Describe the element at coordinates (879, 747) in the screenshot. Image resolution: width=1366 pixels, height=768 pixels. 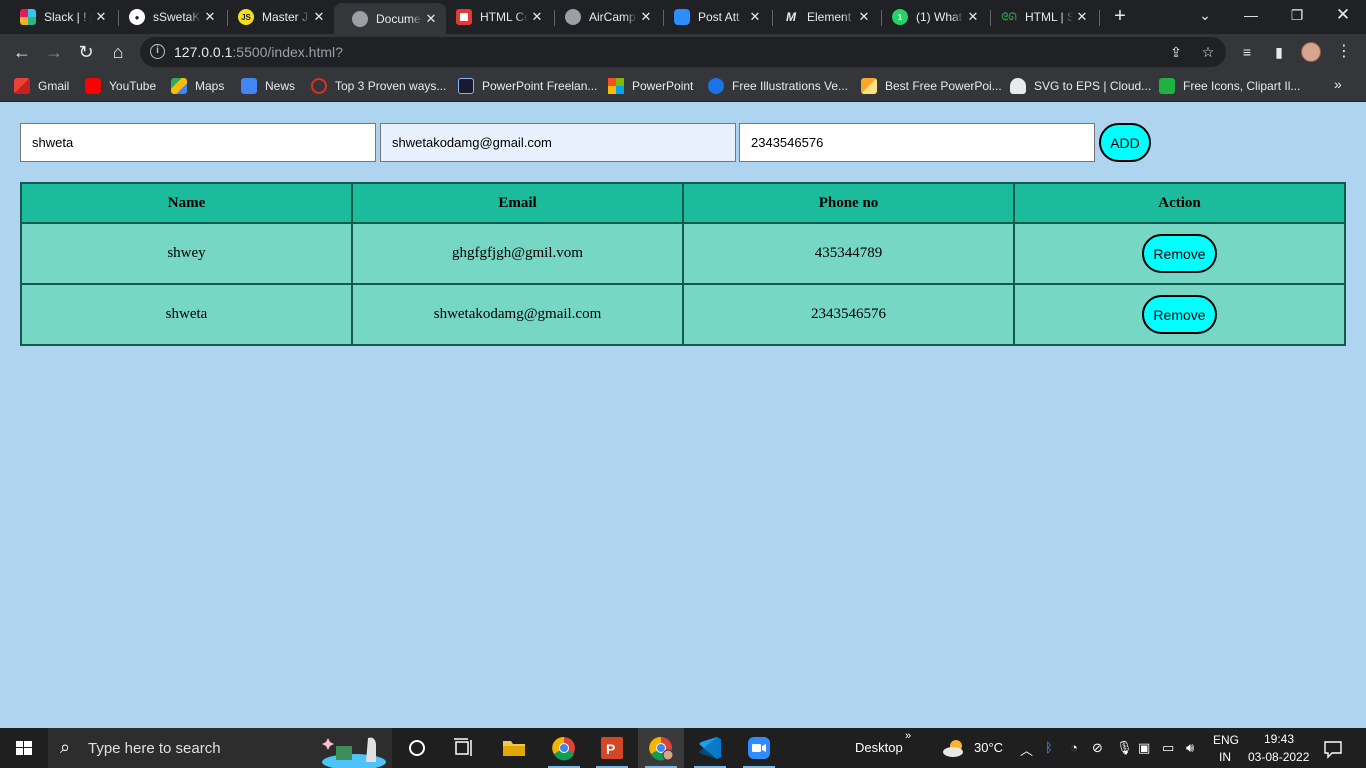
I see `desktop-toolbar-label: Desktop` at that location.